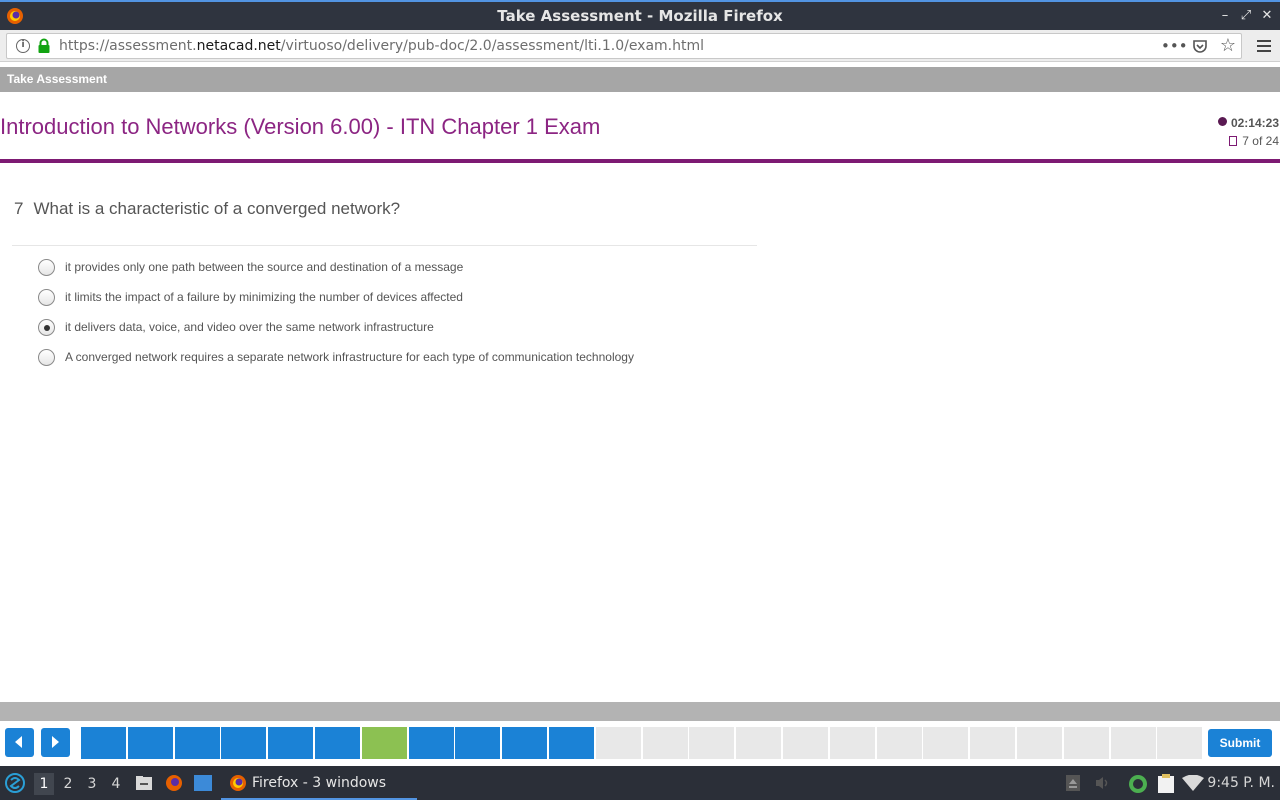 This screenshot has height=800, width=1280. I want to click on workspace-1: 1, so click(44, 784).